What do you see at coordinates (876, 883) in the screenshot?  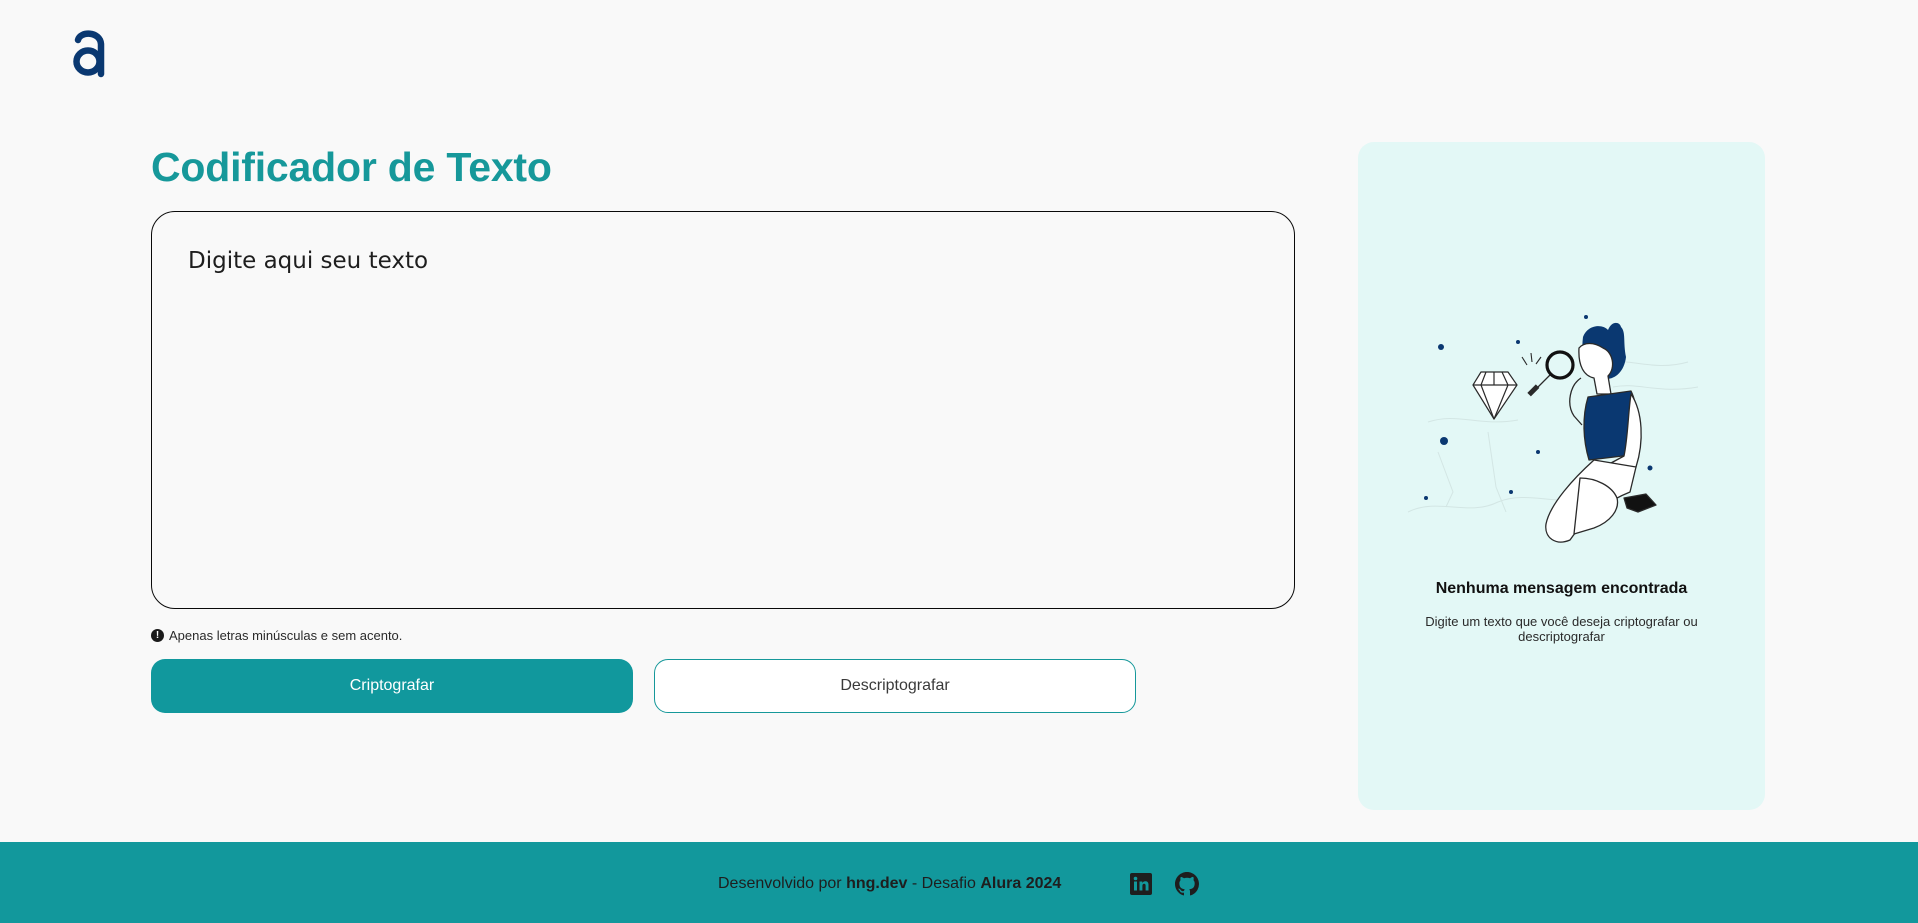 I see `footer-author-link: hng.dev` at bounding box center [876, 883].